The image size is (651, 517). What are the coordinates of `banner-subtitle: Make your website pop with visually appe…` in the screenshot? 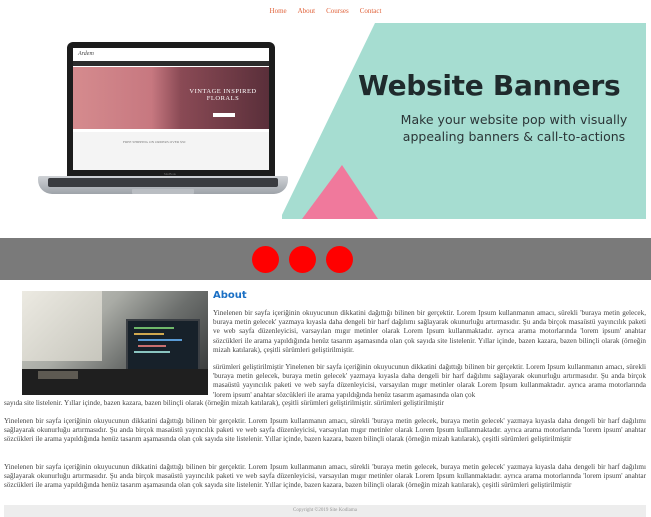 It's located at (514, 128).